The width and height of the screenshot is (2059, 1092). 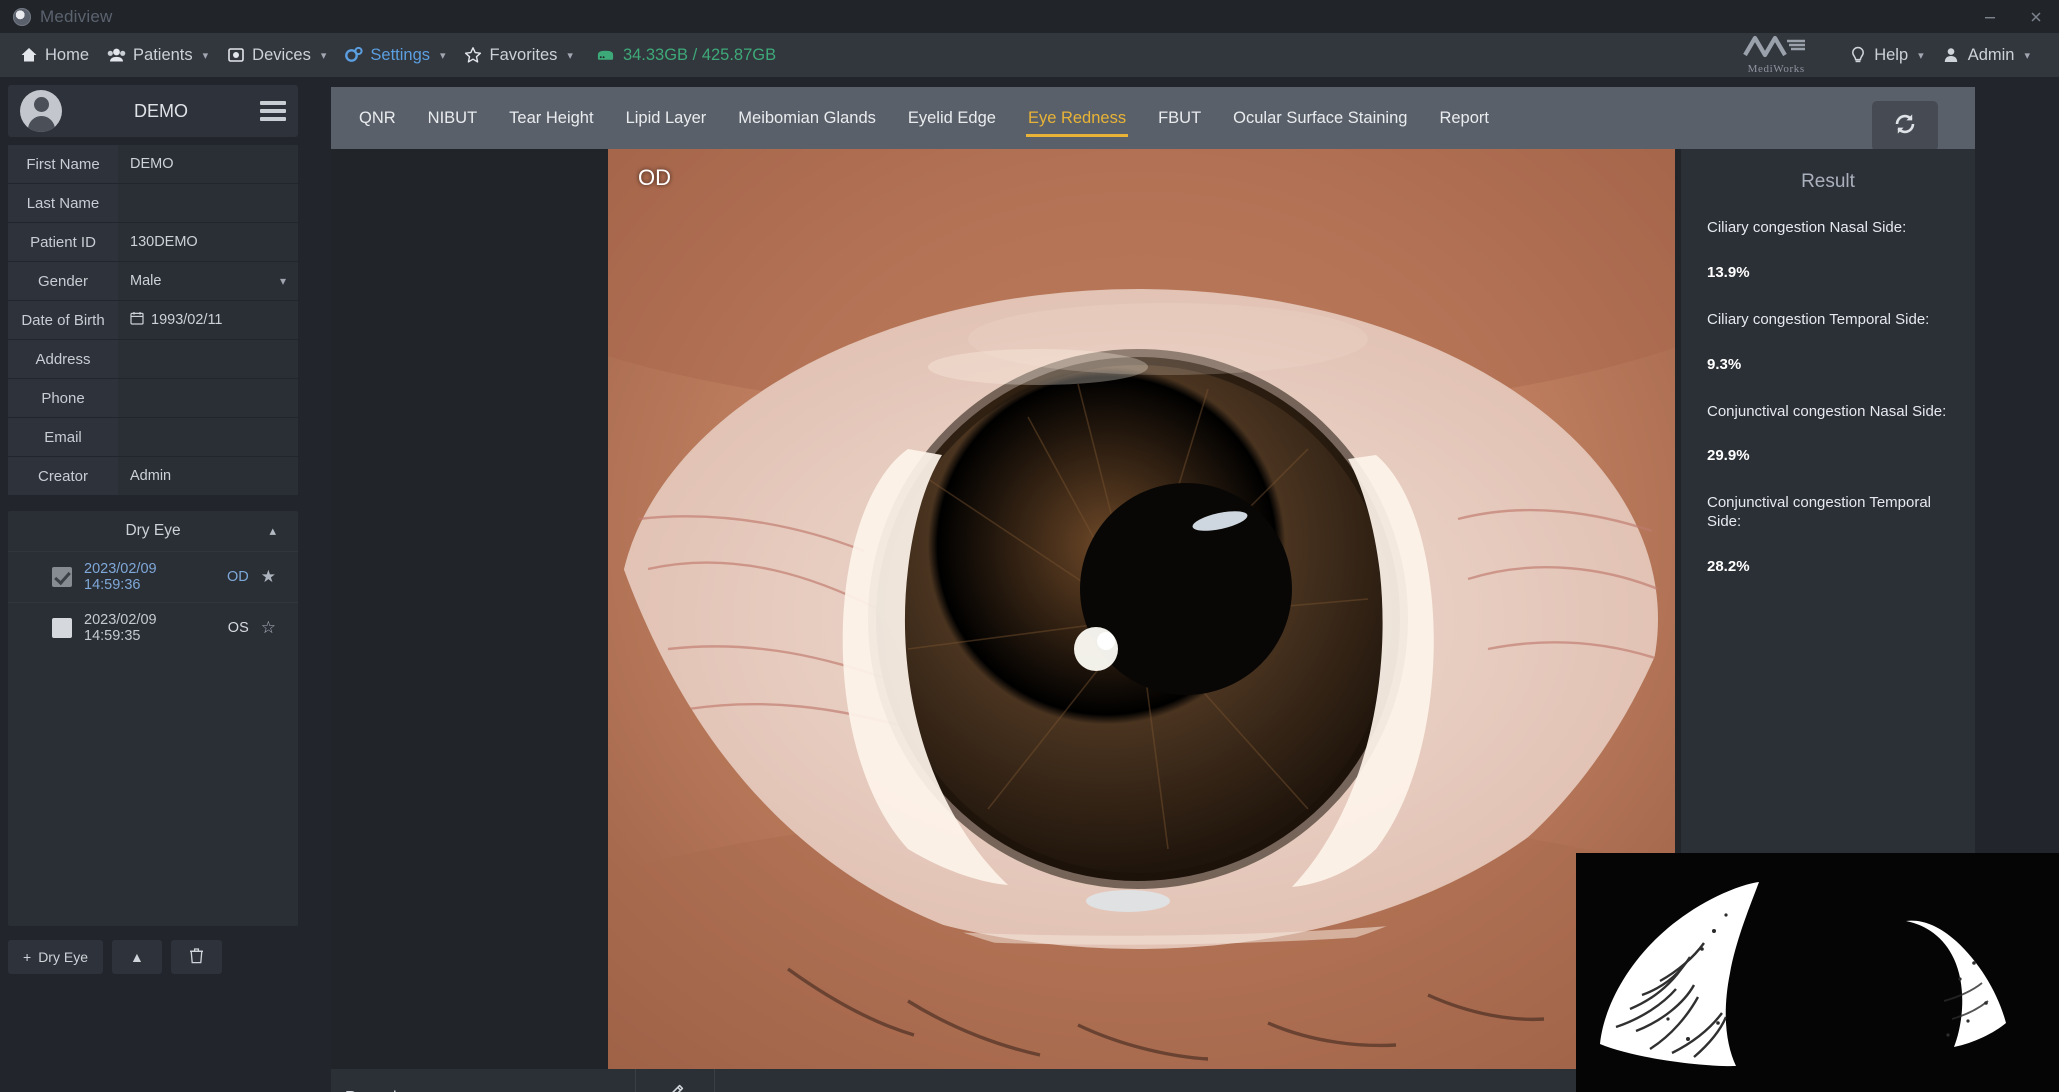 What do you see at coordinates (161, 110) in the screenshot?
I see `patient-name: DEMO` at bounding box center [161, 110].